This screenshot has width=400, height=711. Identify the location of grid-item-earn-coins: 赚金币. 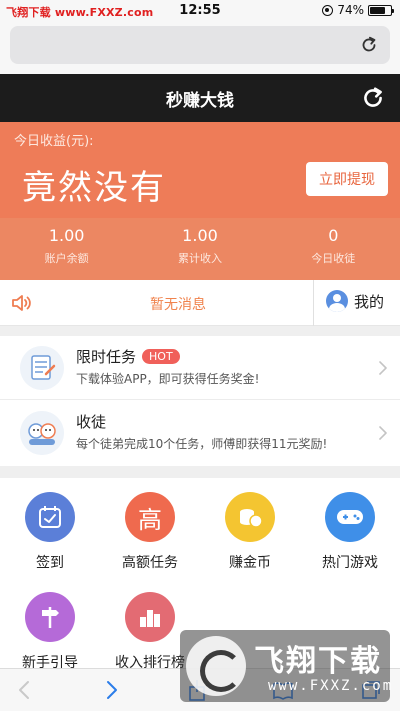
(250, 532).